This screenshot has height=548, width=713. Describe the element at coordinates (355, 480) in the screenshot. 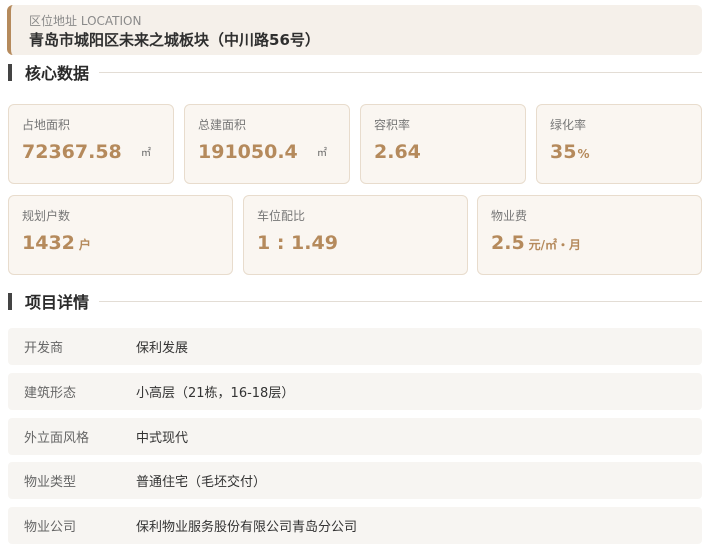

I see `detail-row-property-type: 物业类型 普通住宅（毛坯交付）` at that location.